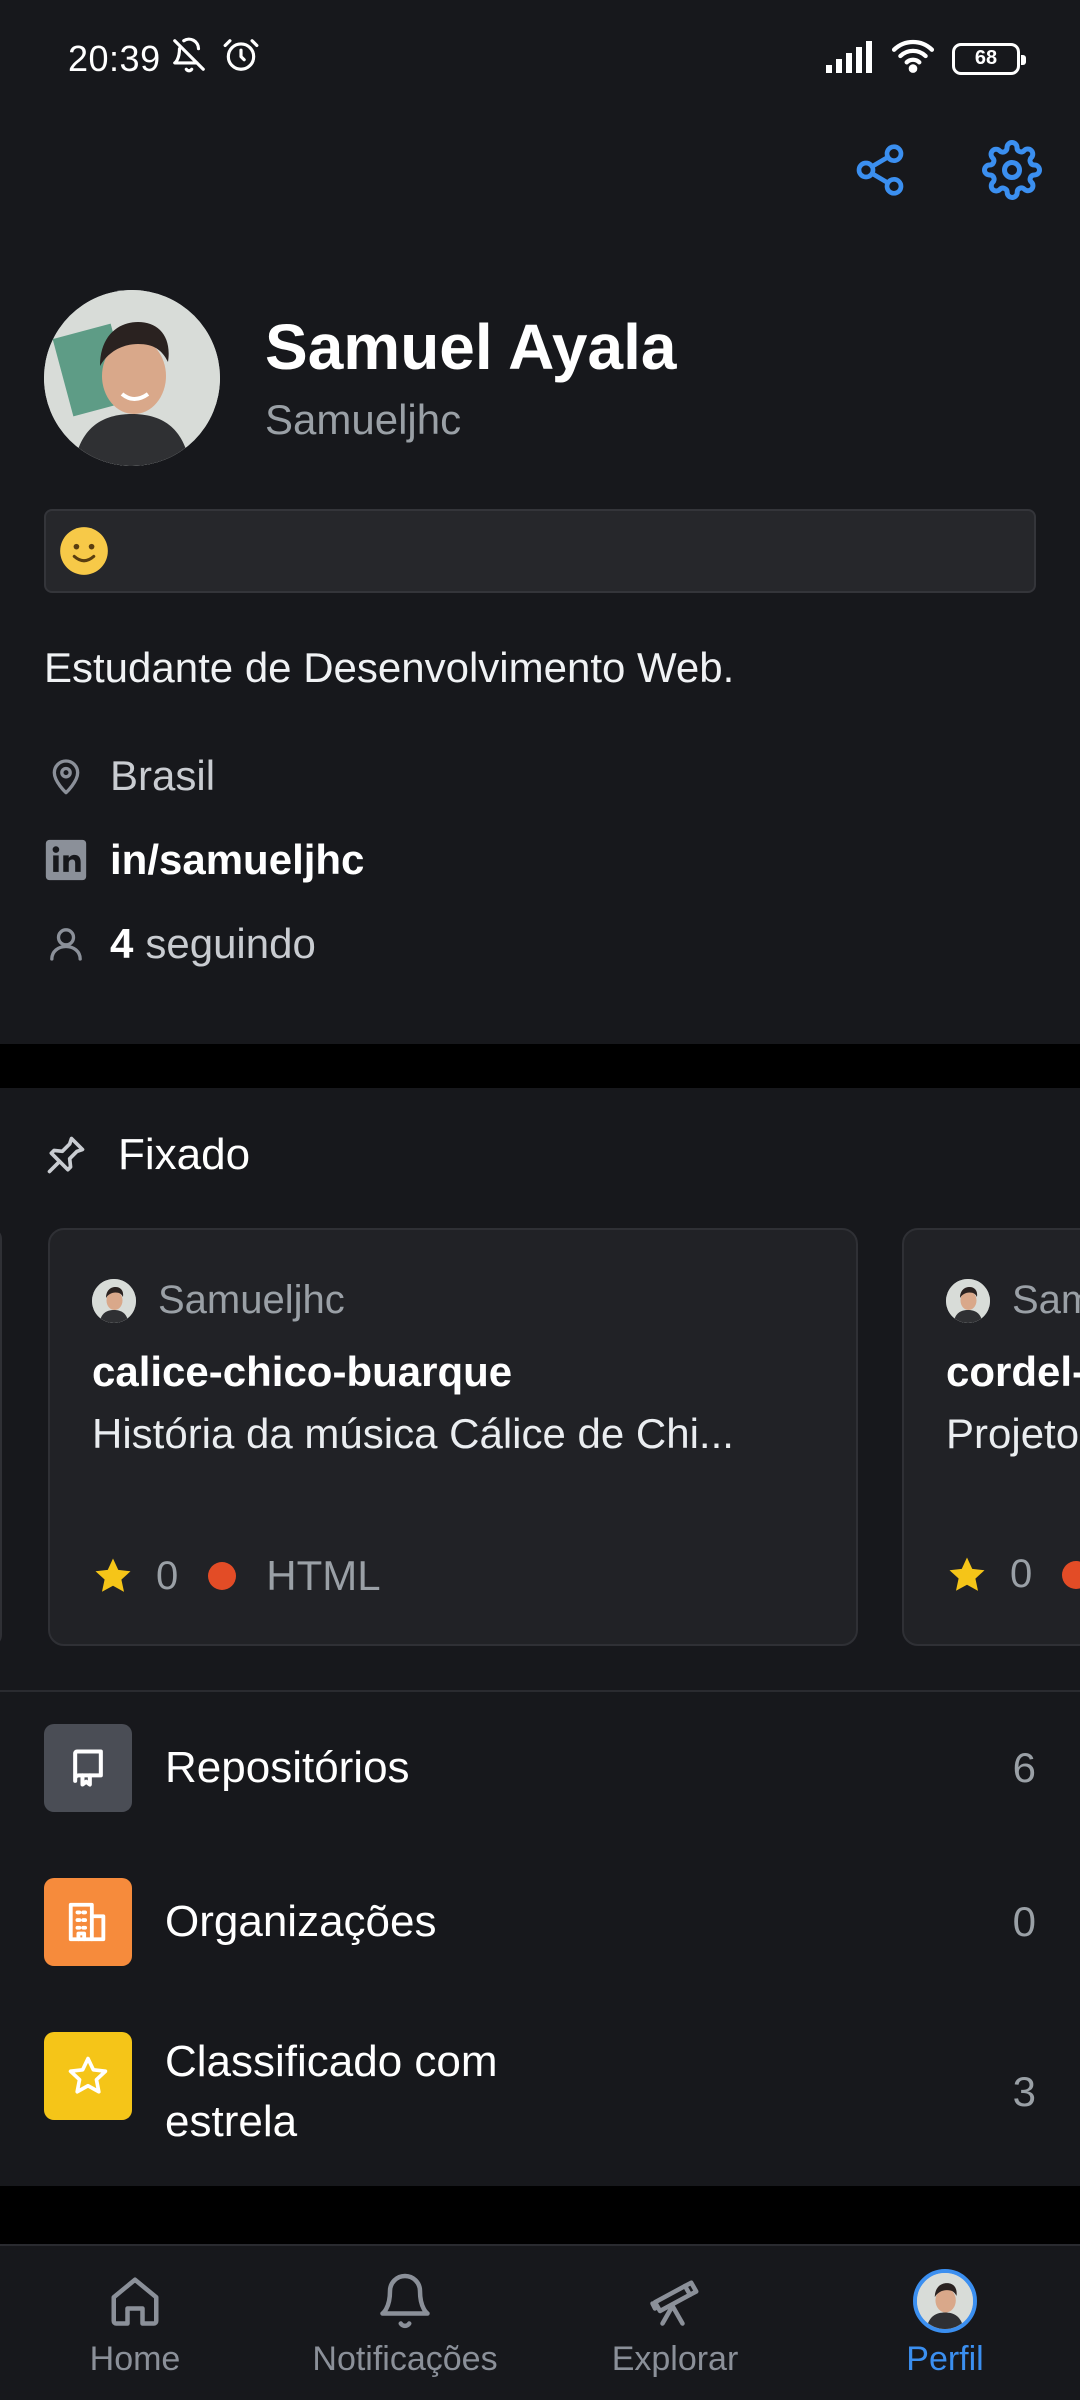 Image resolution: width=1080 pixels, height=2400 pixels. Describe the element at coordinates (405, 2359) in the screenshot. I see `nav-label: Notificações` at that location.